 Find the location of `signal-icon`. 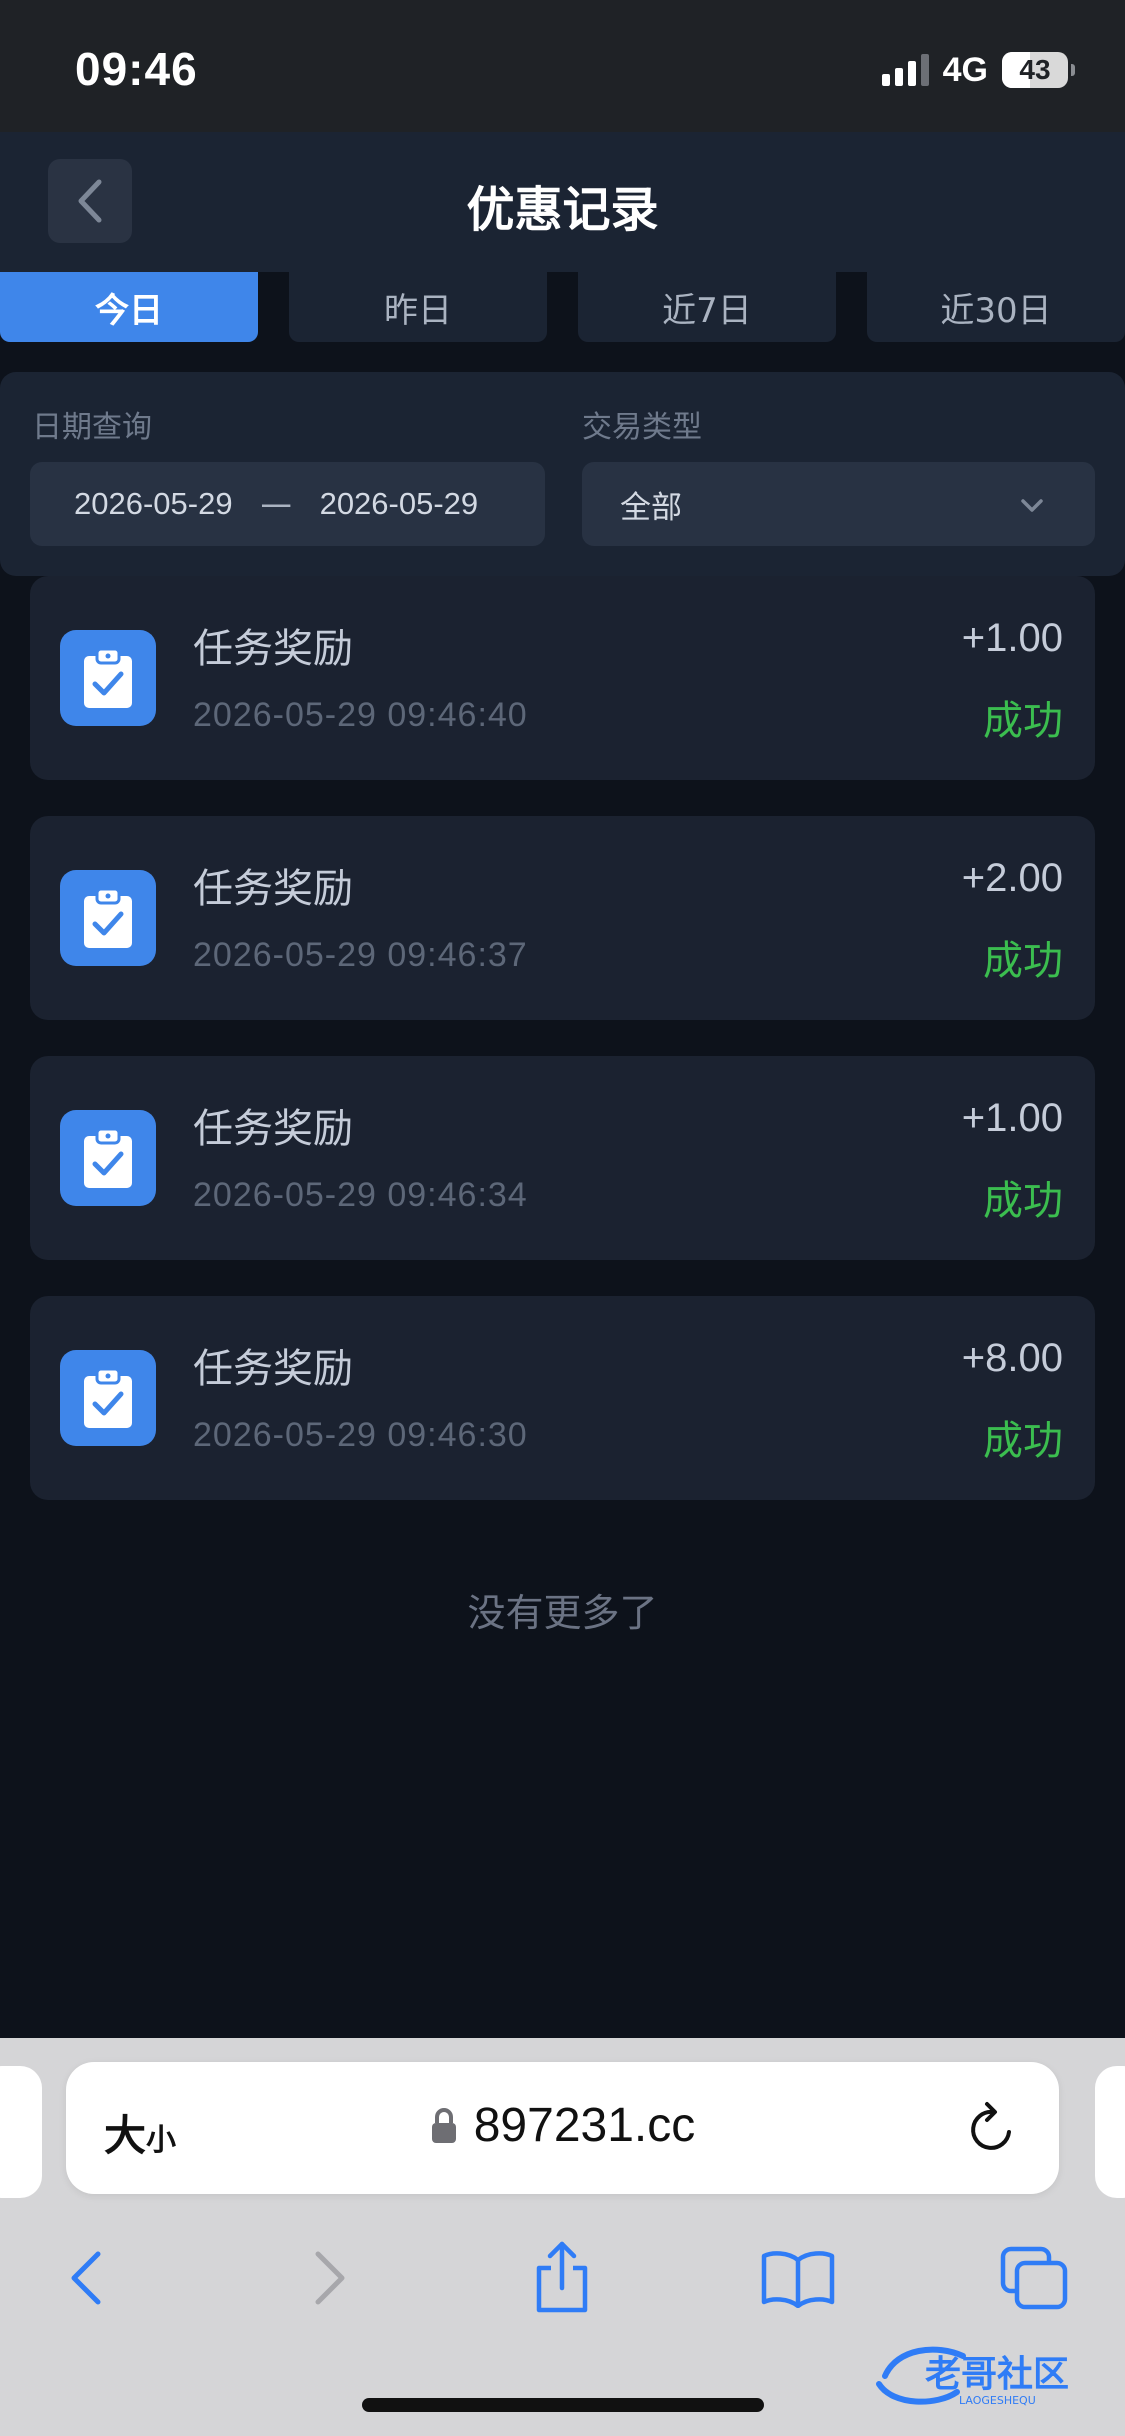

signal-icon is located at coordinates (905, 70).